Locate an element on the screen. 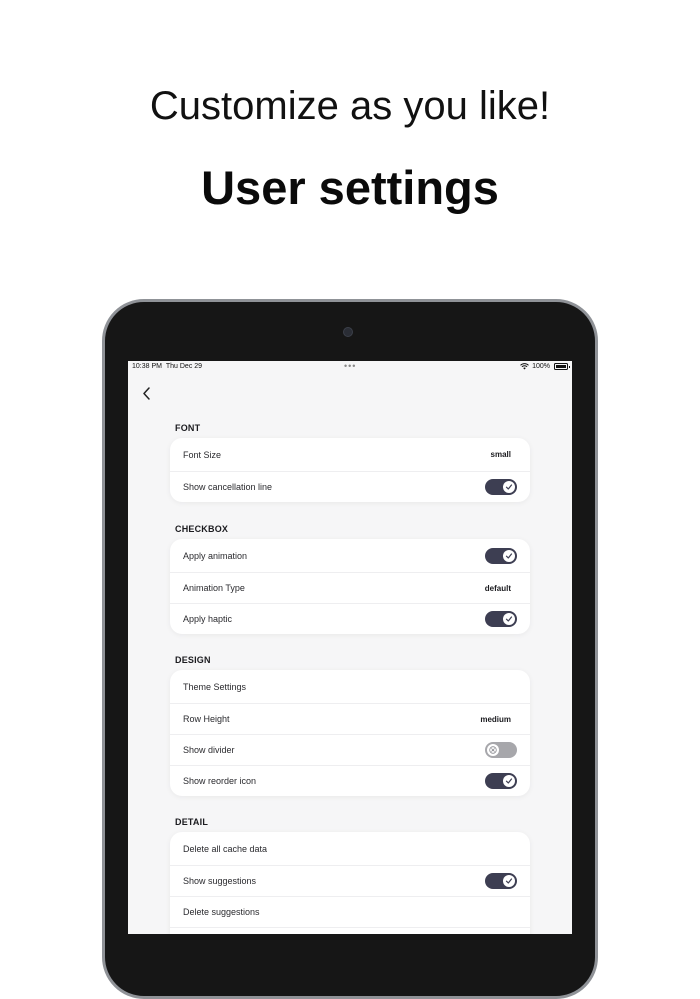 This screenshot has width=700, height=999. apply-haptic-toggle is located at coordinates (501, 619).